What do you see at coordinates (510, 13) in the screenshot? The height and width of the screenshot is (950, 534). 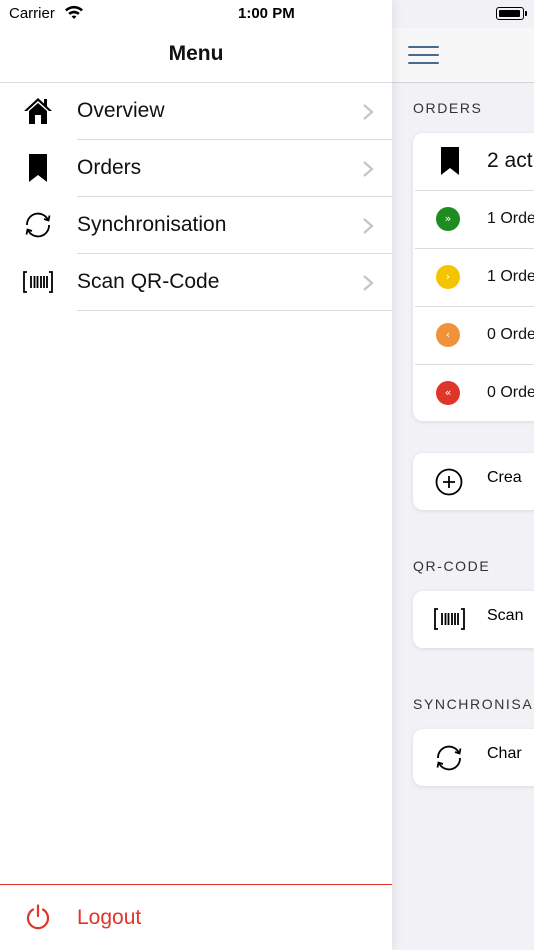 I see `battery-icon` at bounding box center [510, 13].